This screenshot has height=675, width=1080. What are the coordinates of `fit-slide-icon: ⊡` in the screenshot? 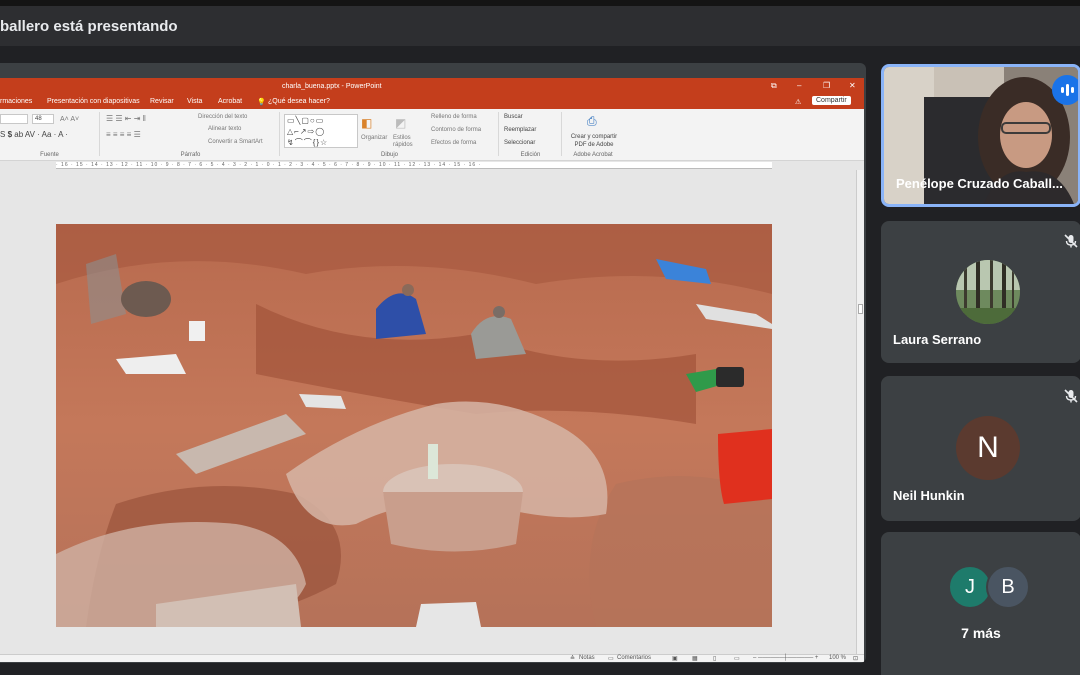 It's located at (855, 658).